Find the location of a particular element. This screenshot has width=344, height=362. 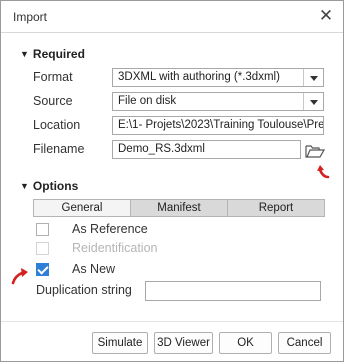

tab-manifest: Manifest is located at coordinates (179, 208).